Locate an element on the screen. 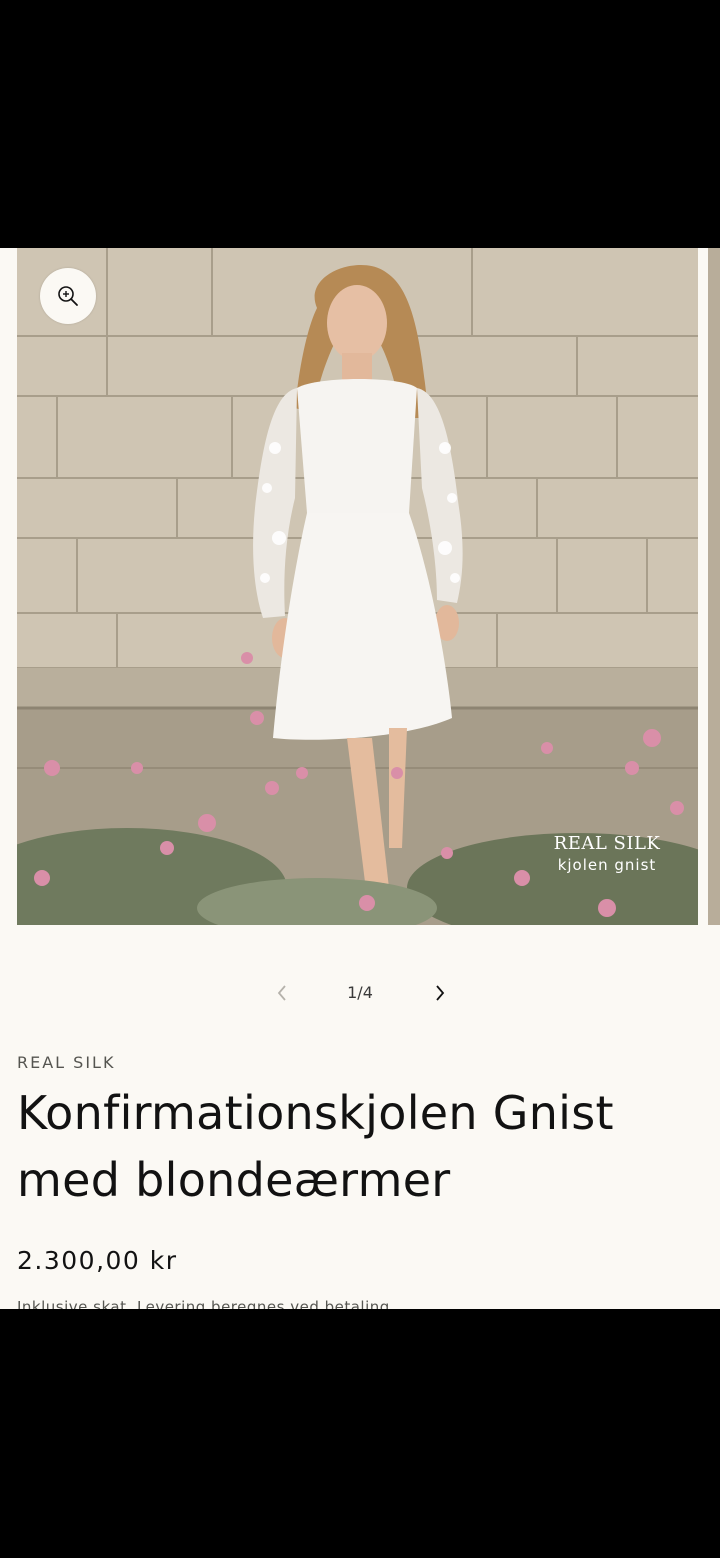 Image resolution: width=720 pixels, height=1558 pixels. zoom-in-icon is located at coordinates (68, 296).